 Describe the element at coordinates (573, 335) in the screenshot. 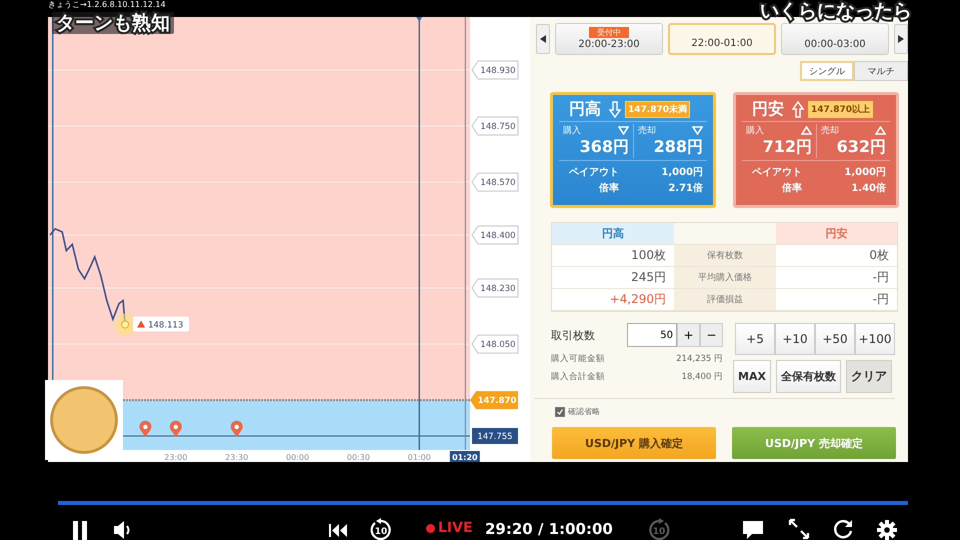

I see `quantity-label: 取引枚数` at that location.